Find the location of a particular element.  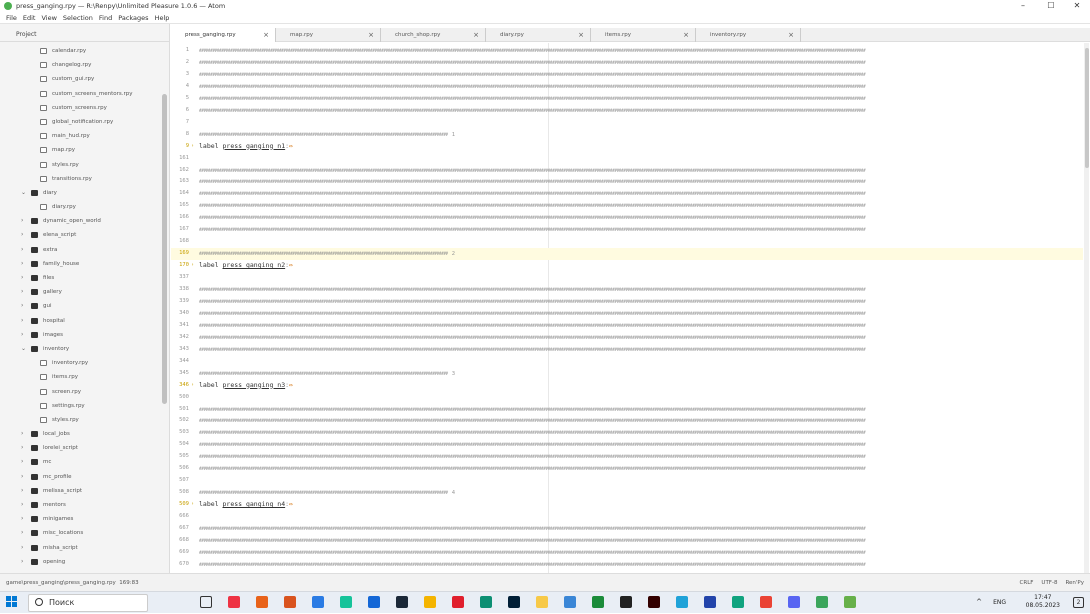

clock: 17:47 08.05.2023 is located at coordinates (1043, 602).